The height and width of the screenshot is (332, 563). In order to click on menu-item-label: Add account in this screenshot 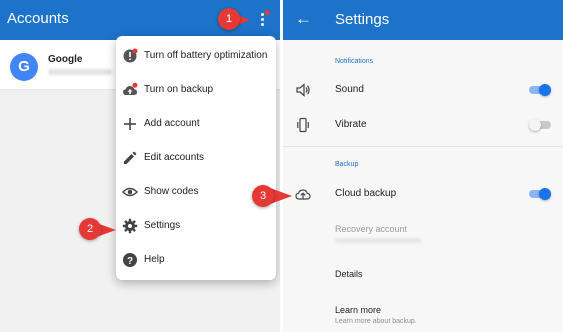, I will do `click(172, 123)`.